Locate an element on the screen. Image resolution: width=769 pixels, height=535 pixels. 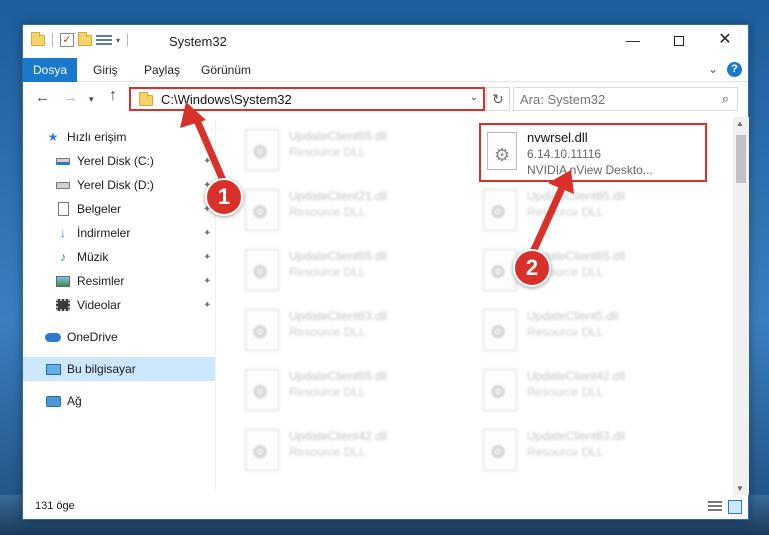
star-icon: ★ is located at coordinates (53, 137).